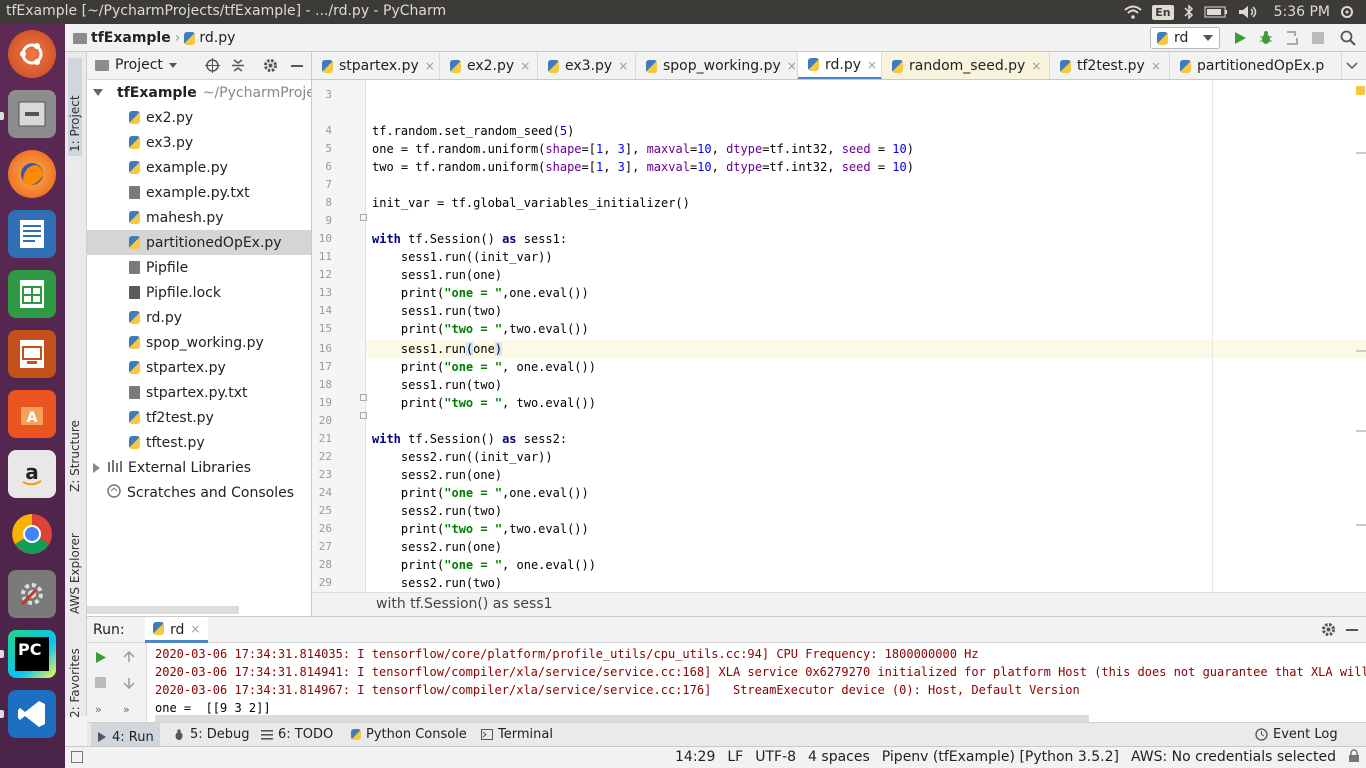 Image resolution: width=1366 pixels, height=768 pixels. Describe the element at coordinates (1292, 38) in the screenshot. I see `coverage-button` at that location.